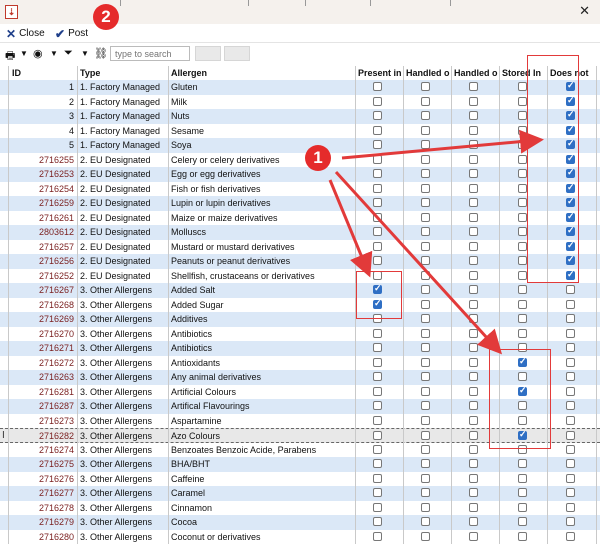 The height and width of the screenshot is (549, 600). I want to click on annotation-badge-1: 1, so click(318, 158).